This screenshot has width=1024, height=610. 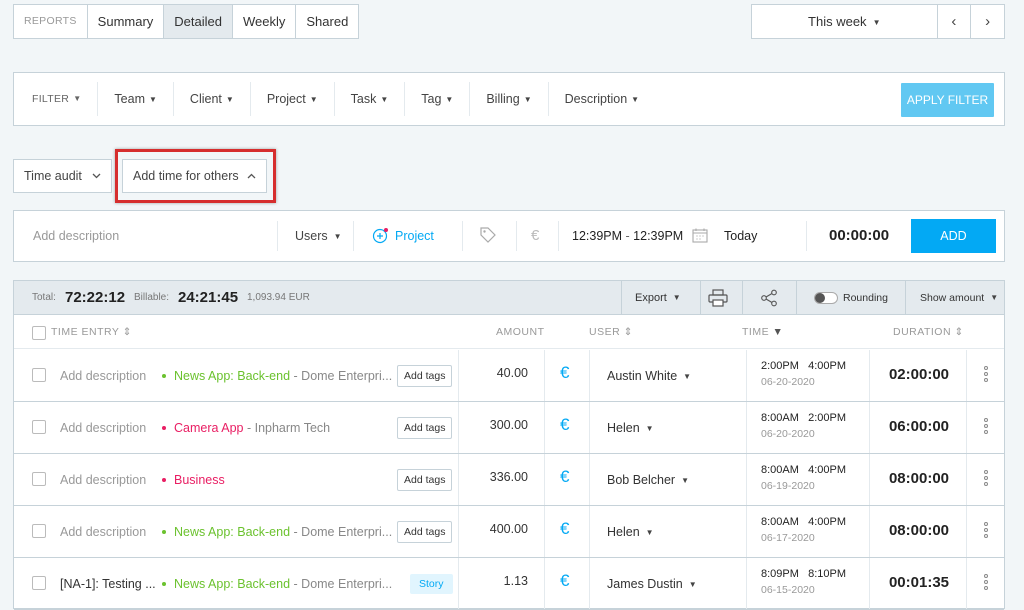 I want to click on tab-shared: Shared, so click(x=328, y=21).